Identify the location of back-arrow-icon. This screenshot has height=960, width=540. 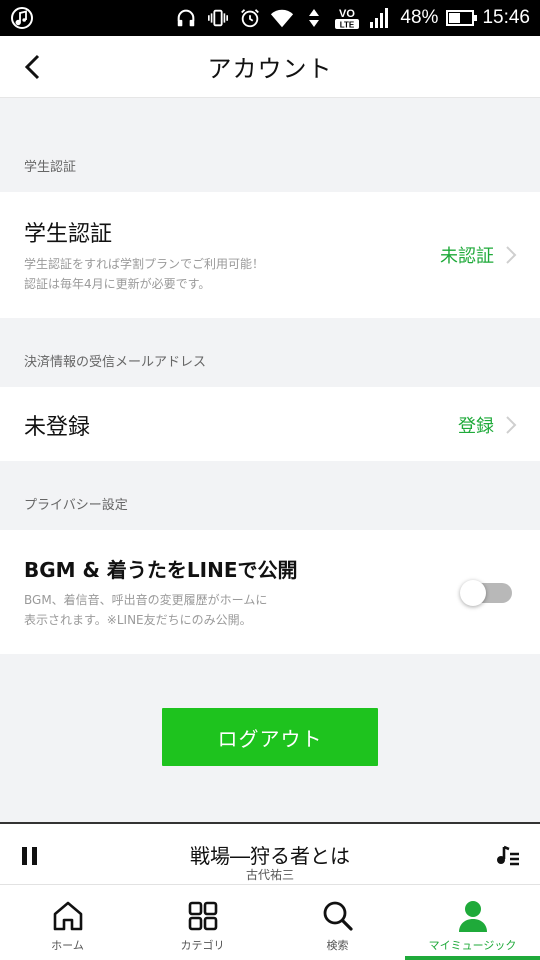
(32, 67).